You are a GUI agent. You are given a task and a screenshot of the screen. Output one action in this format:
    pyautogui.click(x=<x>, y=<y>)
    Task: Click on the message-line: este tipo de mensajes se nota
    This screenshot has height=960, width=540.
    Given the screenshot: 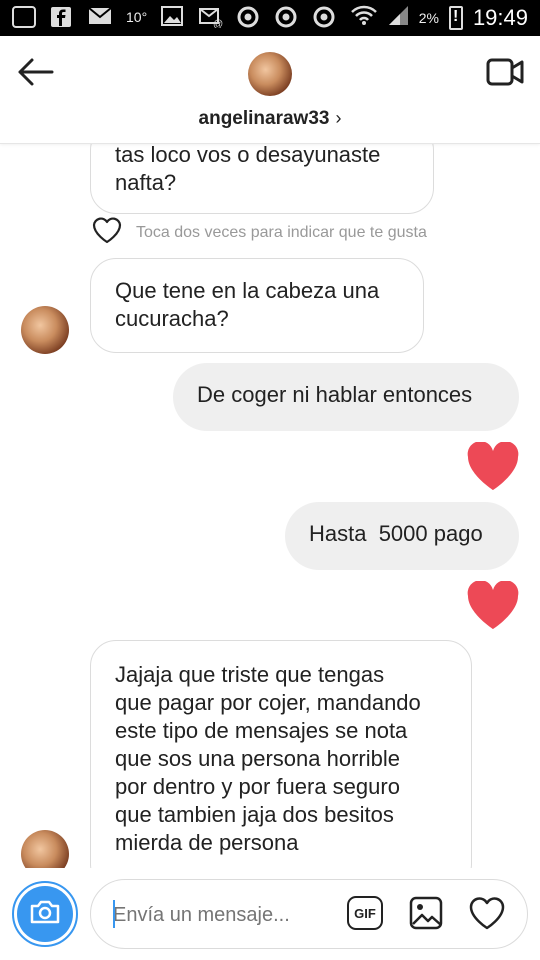 What is the action you would take?
    pyautogui.click(x=261, y=730)
    